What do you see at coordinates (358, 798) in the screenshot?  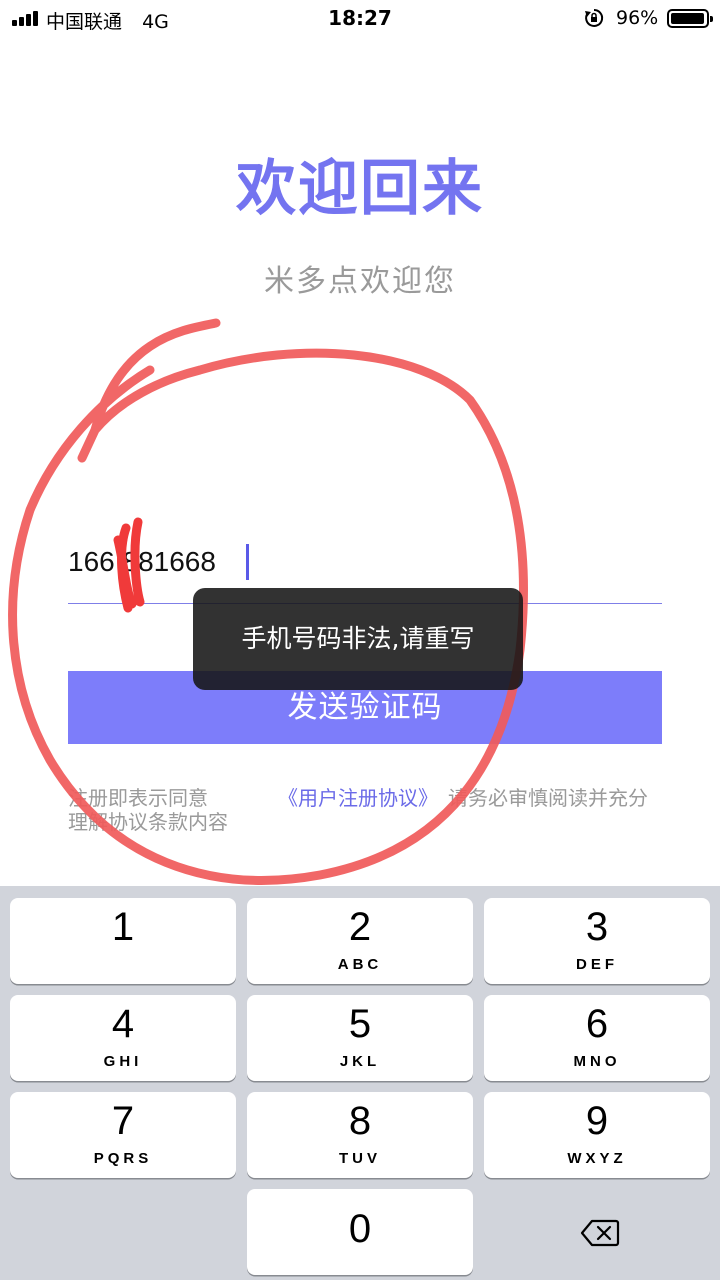 I see `user-agreement-link: 《用户注册协议》` at bounding box center [358, 798].